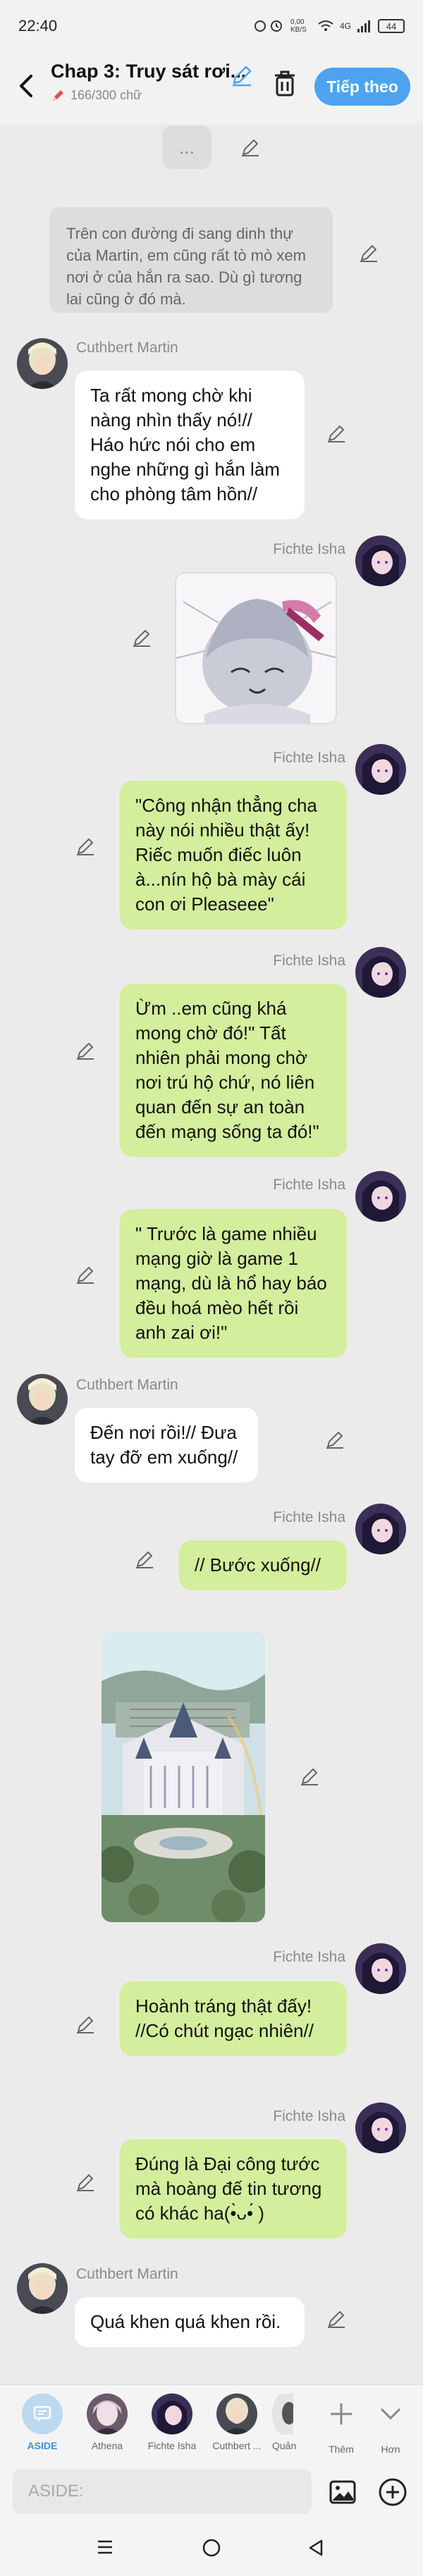 The image size is (423, 2576). I want to click on castle-illustration, so click(183, 1777).